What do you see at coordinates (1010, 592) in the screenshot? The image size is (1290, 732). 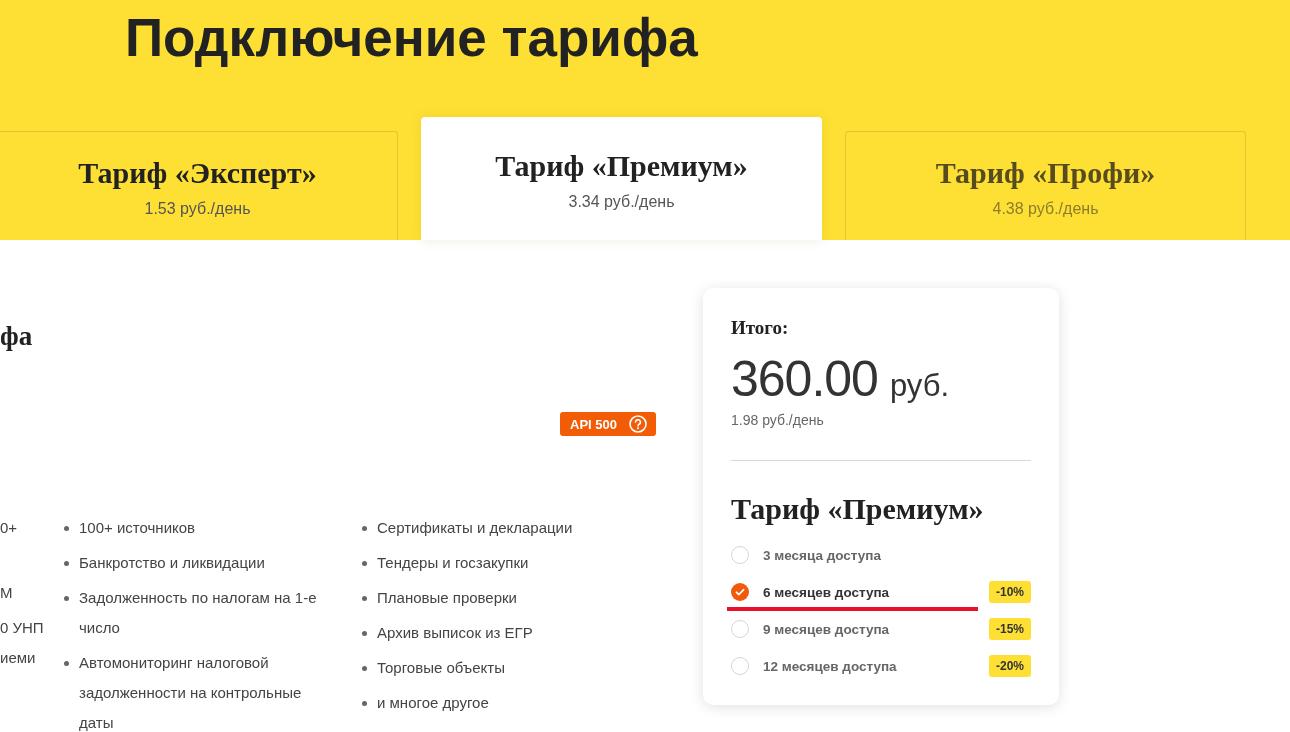 I see `discount-badge: -10%` at bounding box center [1010, 592].